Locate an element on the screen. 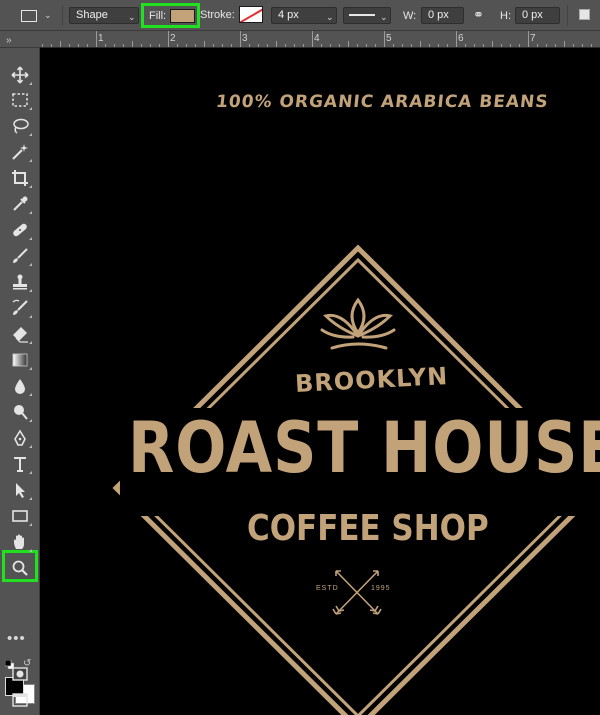  marquee-icon is located at coordinates (20, 100).